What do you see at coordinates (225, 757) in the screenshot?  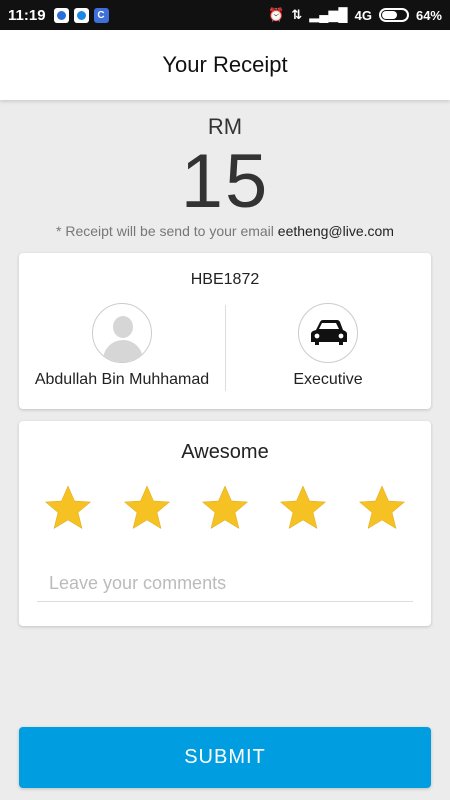 I see `submit-button: SUBMIT` at bounding box center [225, 757].